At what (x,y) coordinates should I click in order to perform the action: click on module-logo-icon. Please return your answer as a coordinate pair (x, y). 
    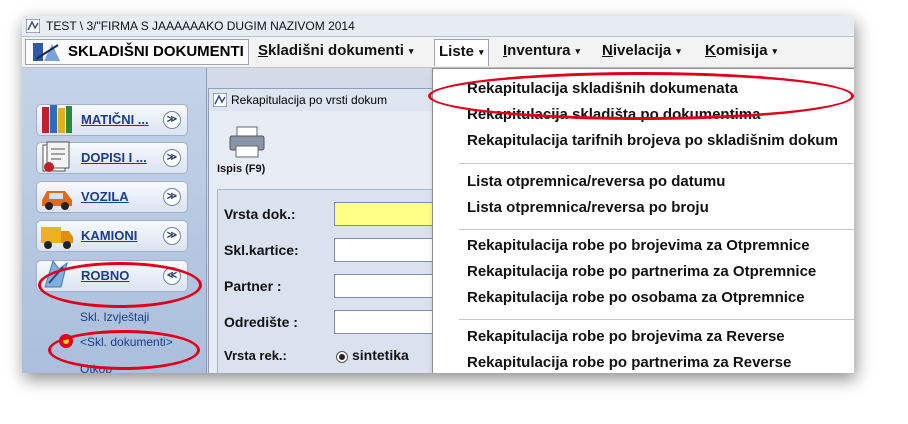
    Looking at the image, I should click on (46, 52).